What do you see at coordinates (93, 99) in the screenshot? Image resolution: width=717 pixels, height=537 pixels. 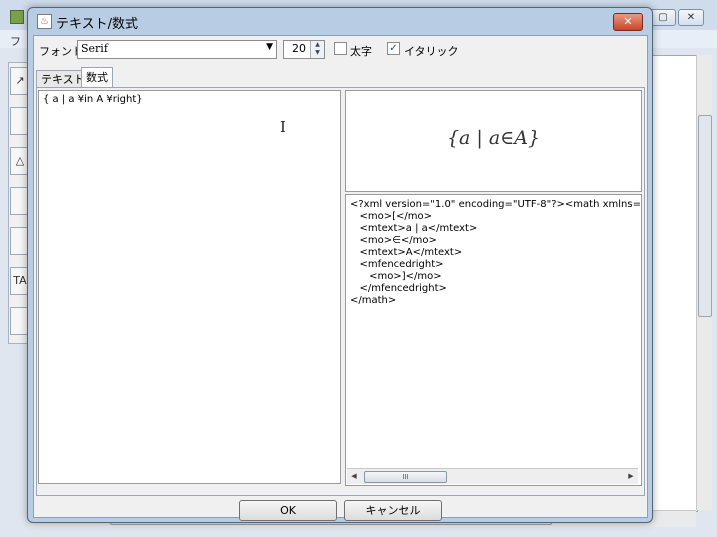 I see `formula-source-text: { a | a ¥in A ¥right}` at bounding box center [93, 99].